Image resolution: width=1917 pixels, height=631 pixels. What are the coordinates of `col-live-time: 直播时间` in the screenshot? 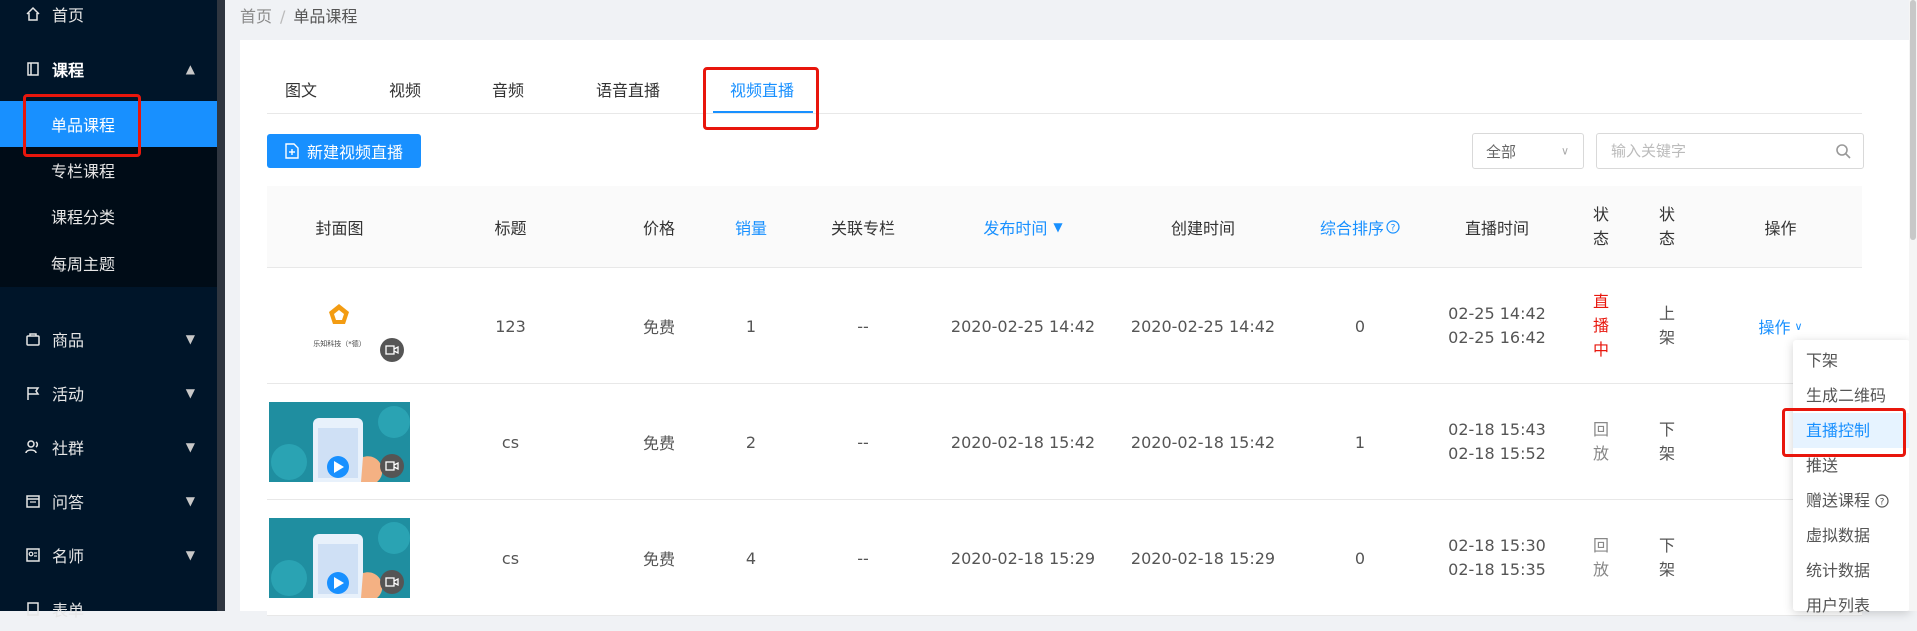 It's located at (1496, 228).